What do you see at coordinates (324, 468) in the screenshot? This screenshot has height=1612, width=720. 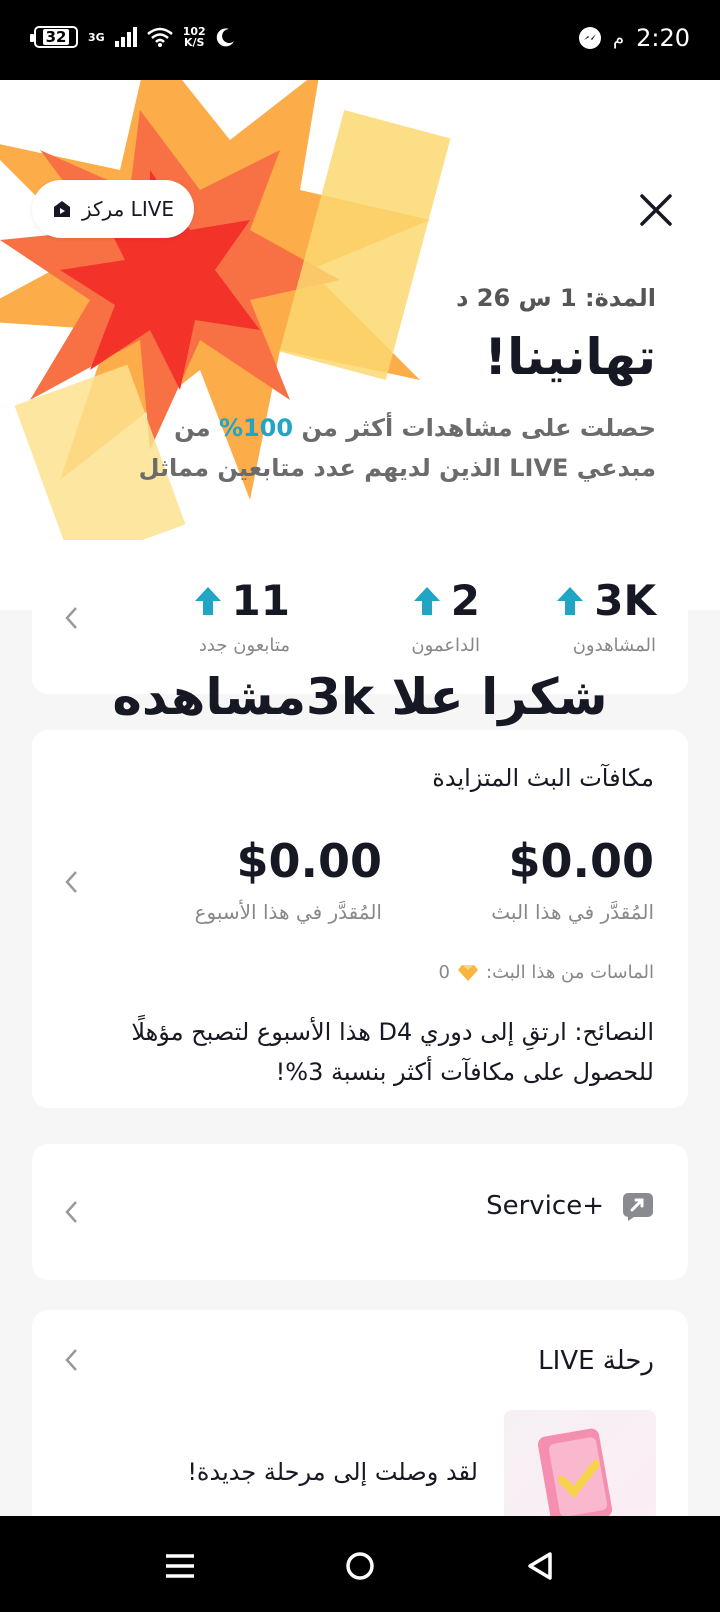 I see `desc-suffix: الذين لديهم عدد متابعين مماثل` at bounding box center [324, 468].